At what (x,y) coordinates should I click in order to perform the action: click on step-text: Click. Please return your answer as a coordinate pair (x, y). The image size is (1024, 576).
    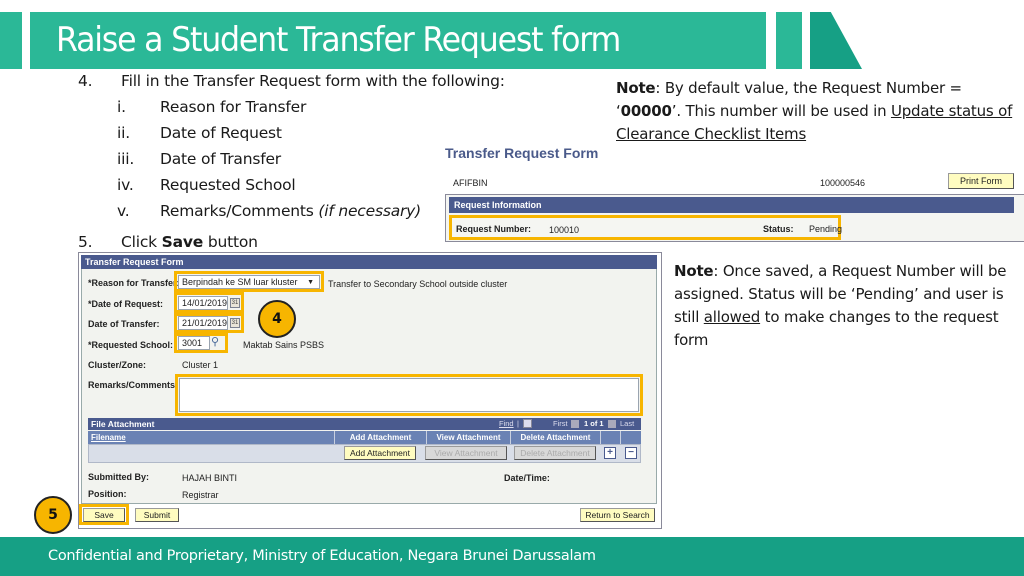
    Looking at the image, I should click on (141, 242).